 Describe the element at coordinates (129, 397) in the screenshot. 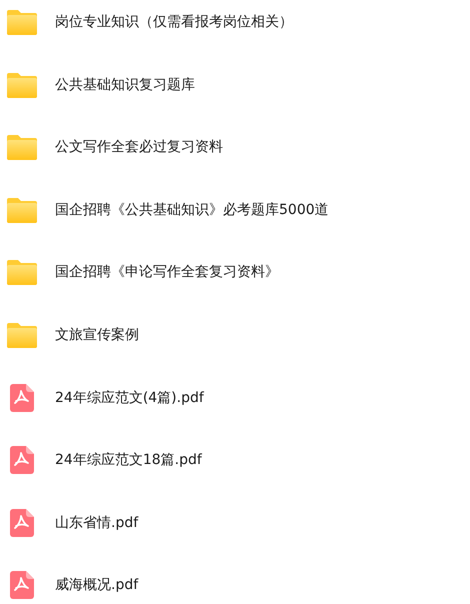

I see `file-name: 24年综应范文(4篇).pdf` at that location.